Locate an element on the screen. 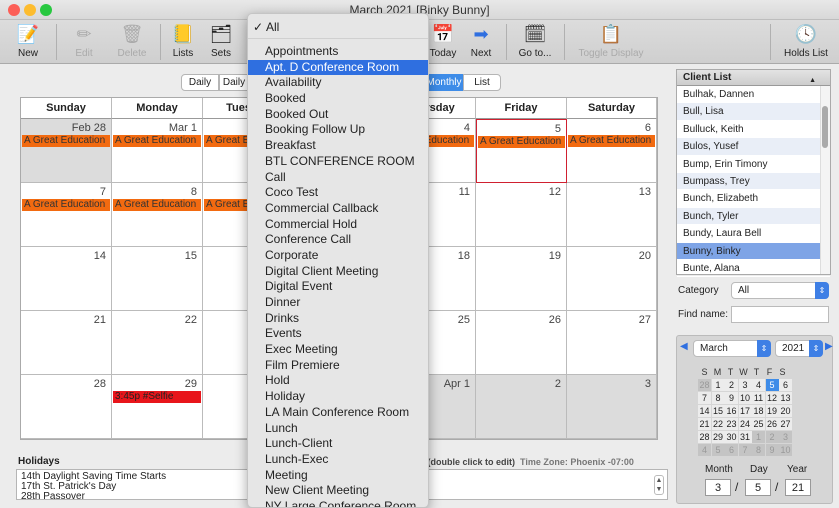 The height and width of the screenshot is (508, 839). mini-calendar-day: 31 is located at coordinates (745, 437).